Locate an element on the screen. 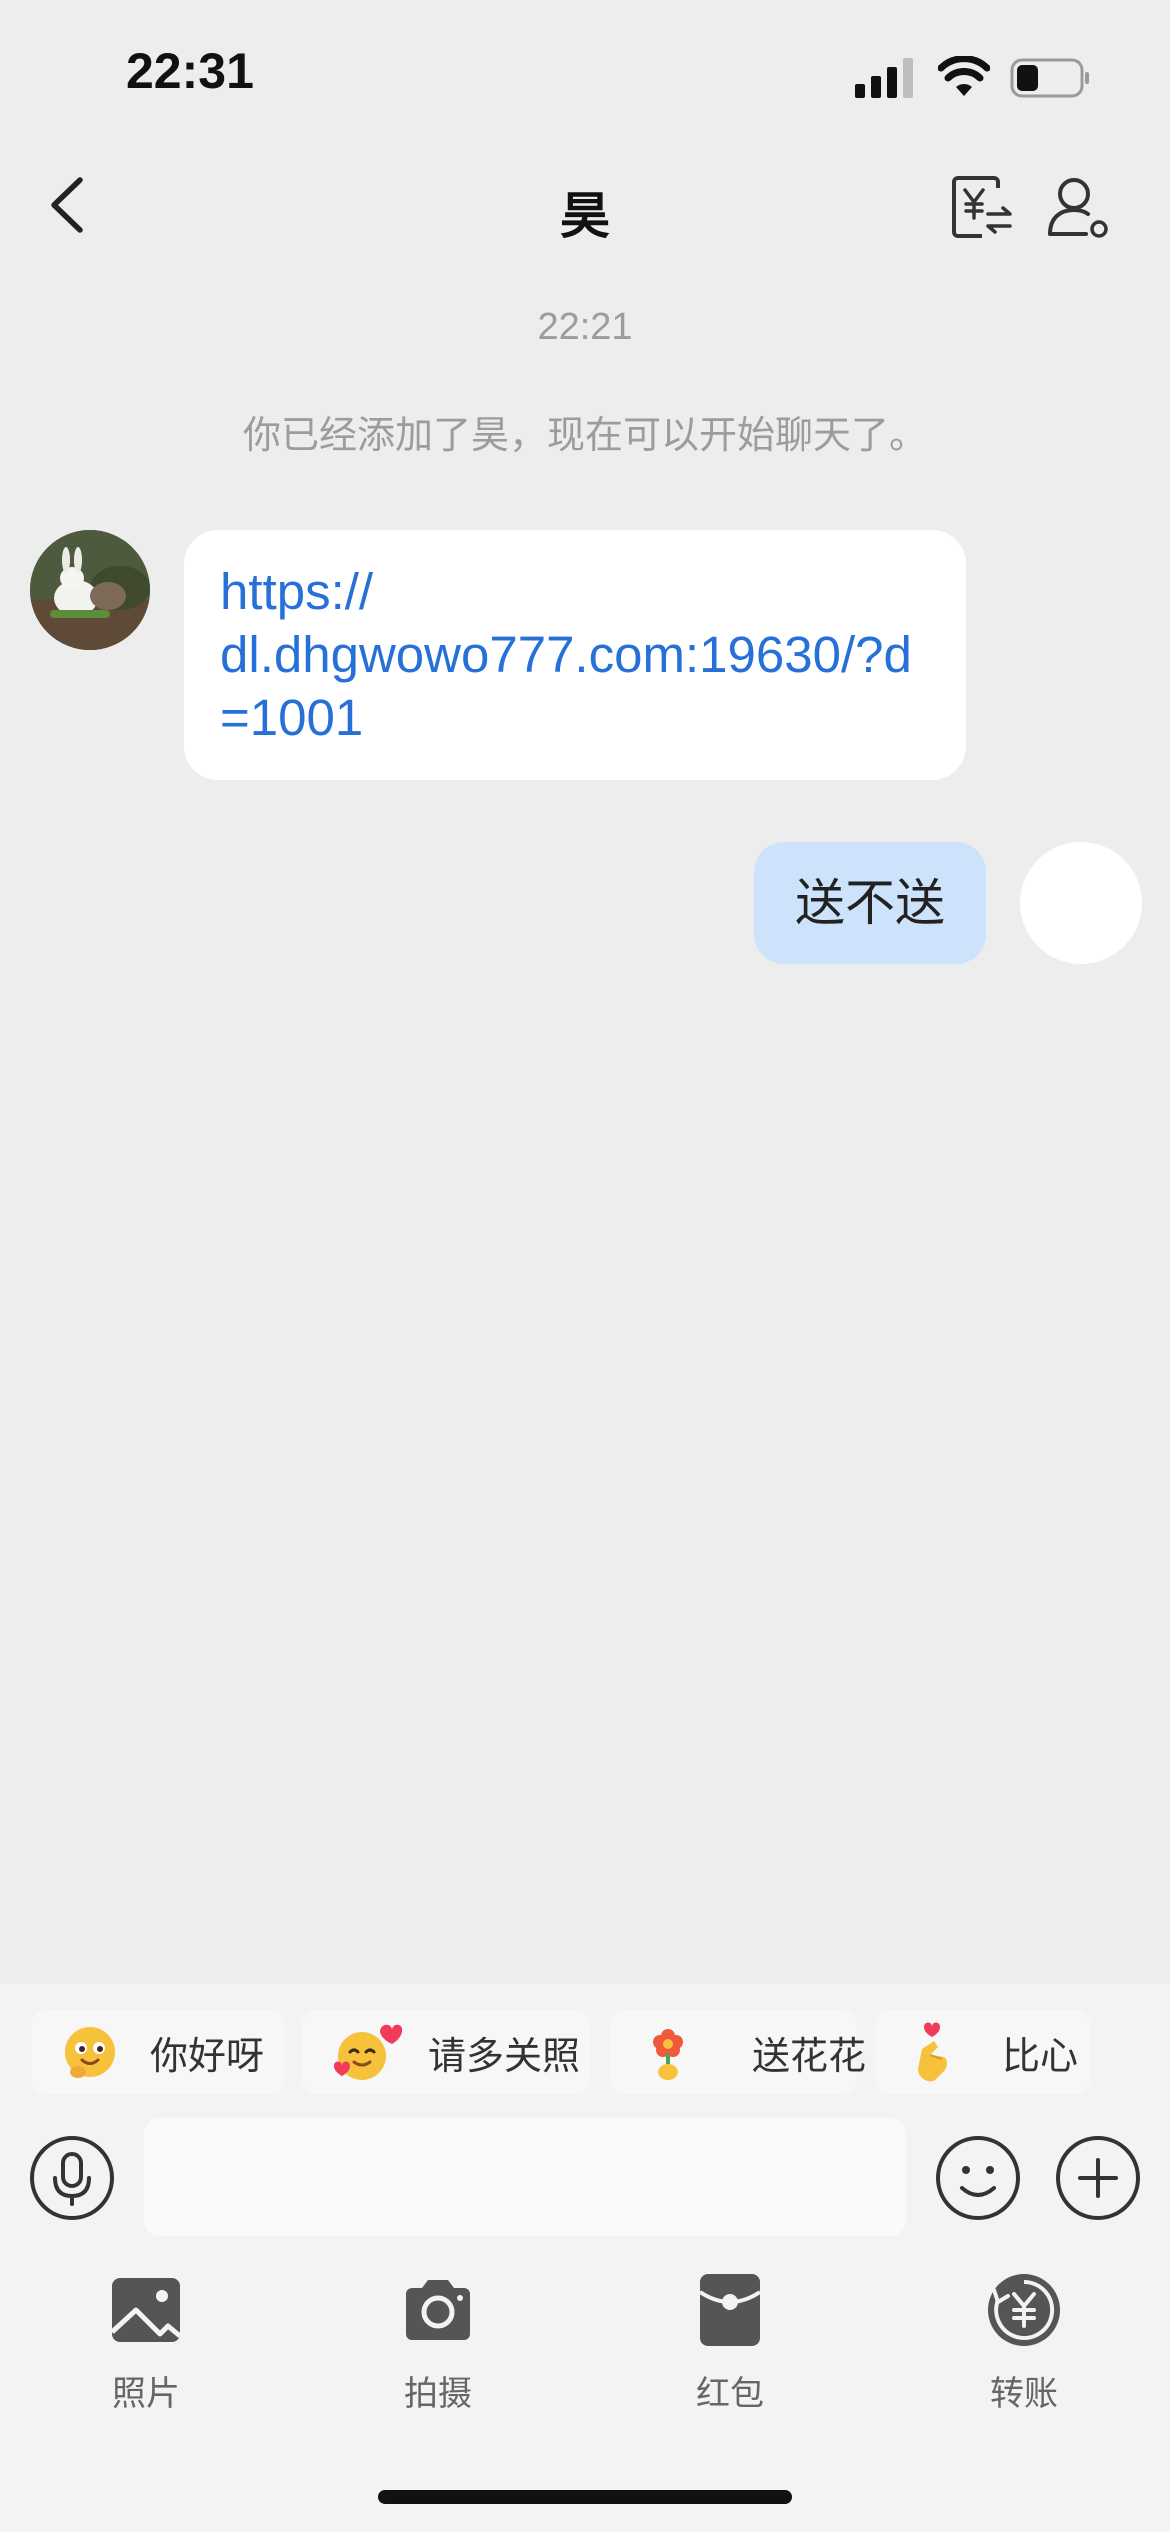  quick-reply-send-flower: 送花花 is located at coordinates (738, 2052).